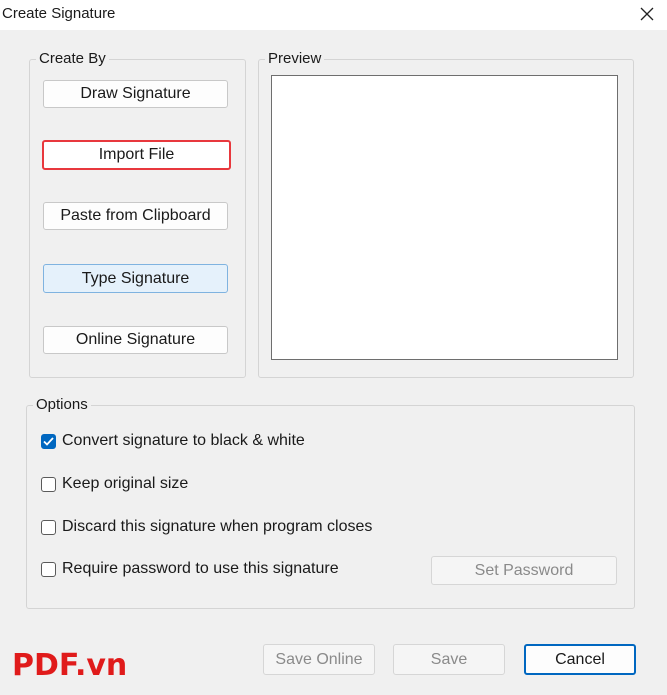 The image size is (667, 695). I want to click on preview-legend: Preview, so click(295, 59).